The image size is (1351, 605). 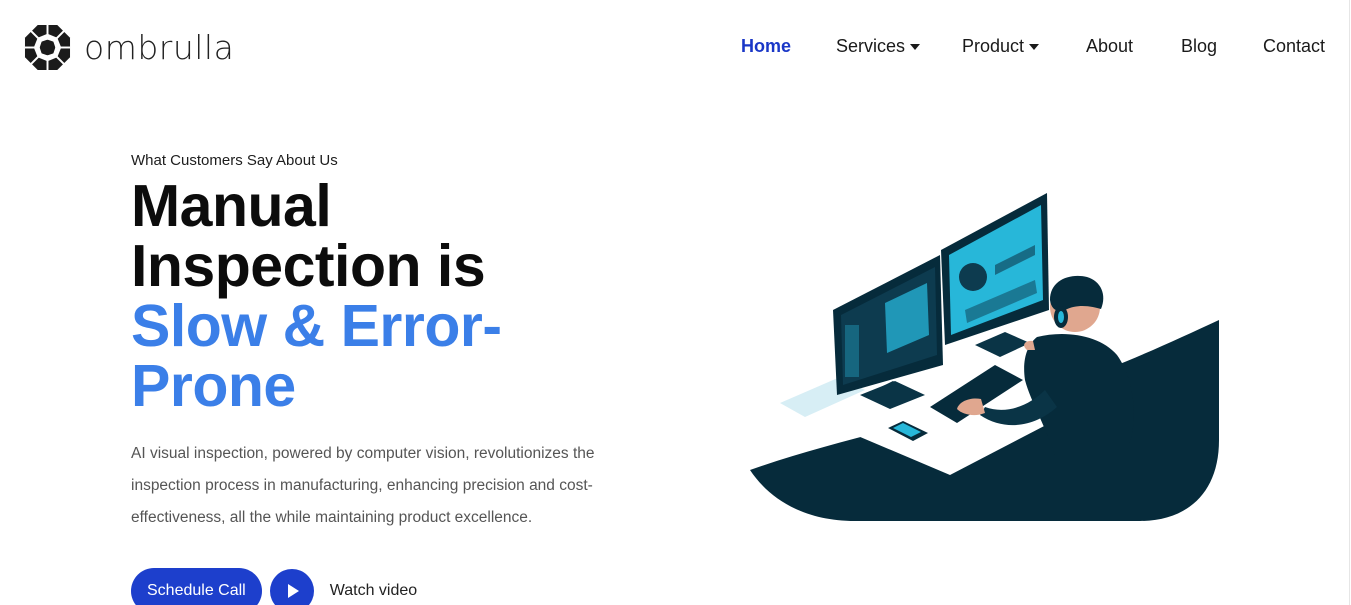 I want to click on hero-cta-group: Schedule Call Watch video, so click(x=274, y=585).